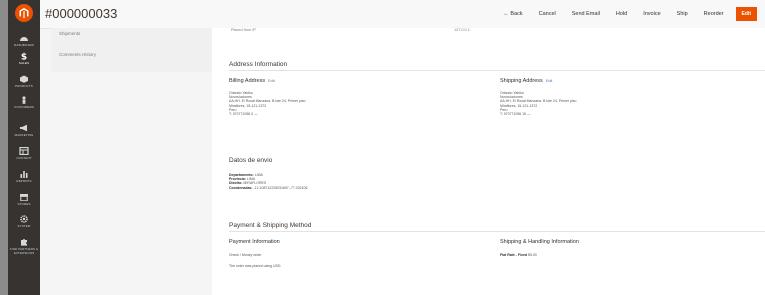  I want to click on nav-item-products: Products, so click(24, 81).